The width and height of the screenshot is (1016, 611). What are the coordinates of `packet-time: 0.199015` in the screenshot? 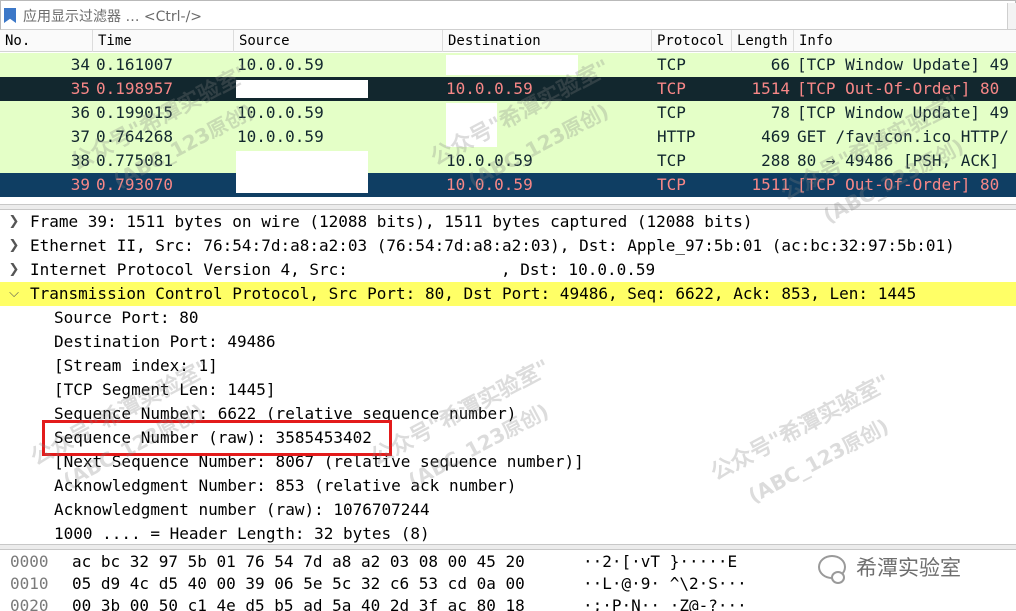 It's located at (135, 112).